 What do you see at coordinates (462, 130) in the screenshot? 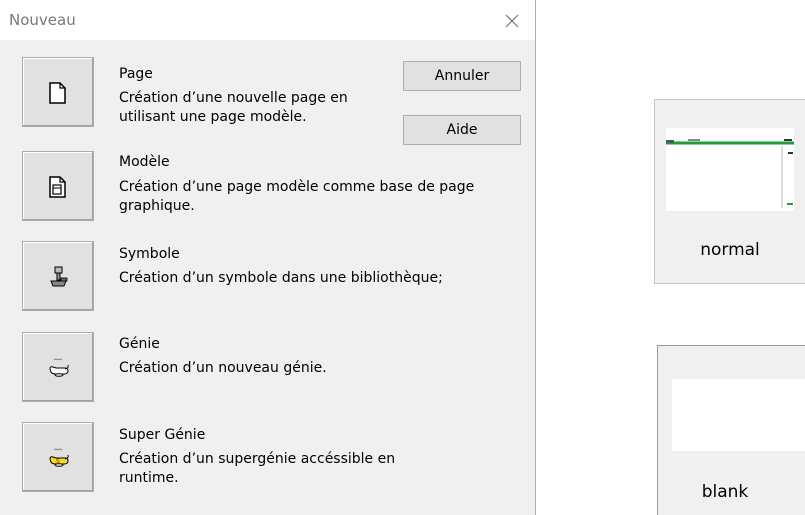
I see `help-button: Aide` at bounding box center [462, 130].